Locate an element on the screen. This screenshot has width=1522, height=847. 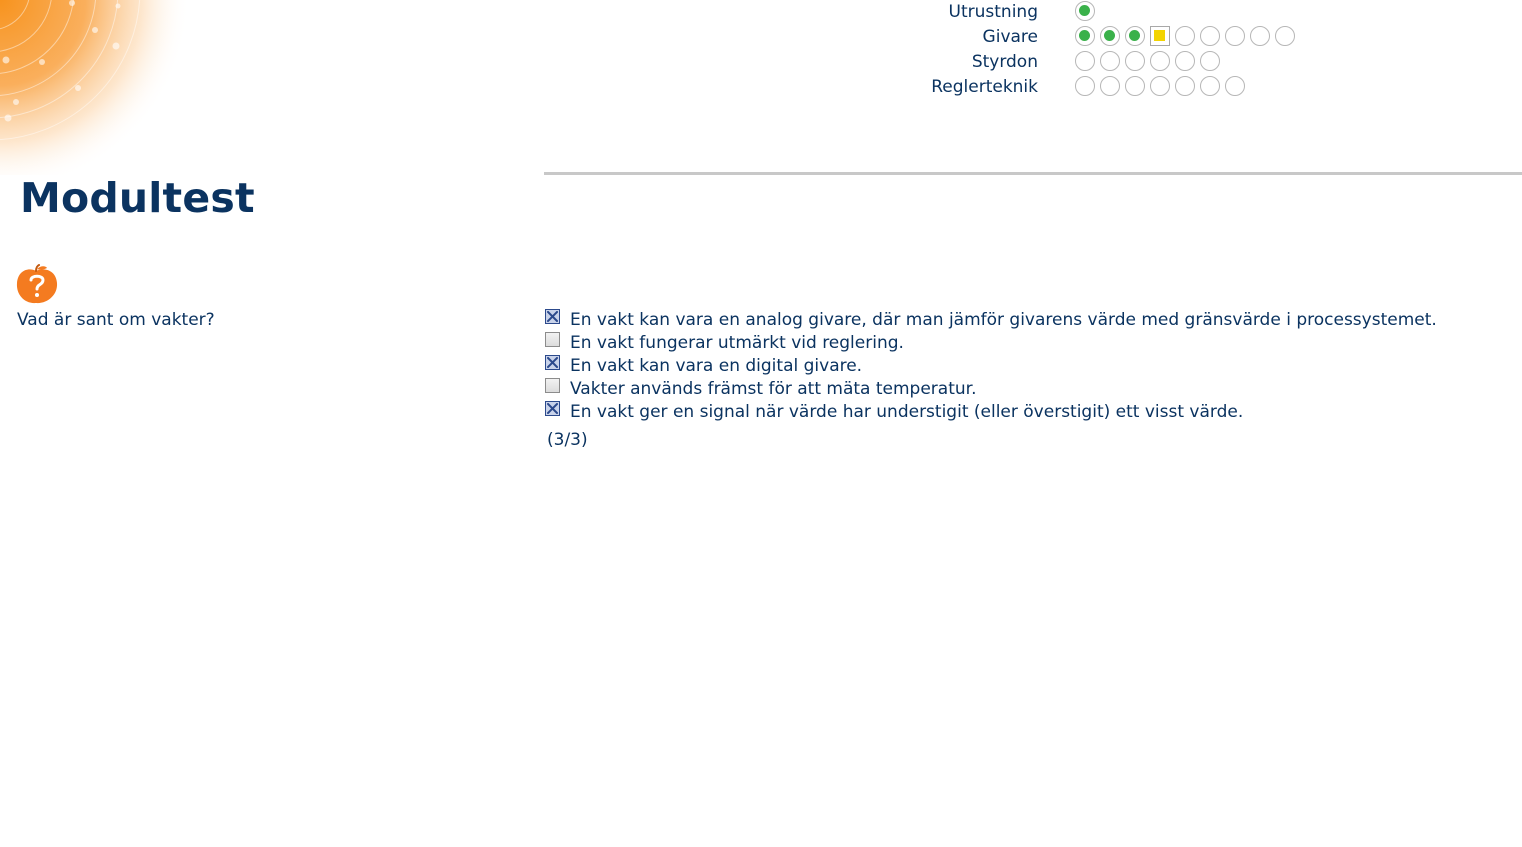
question-apple-icon is located at coordinates (37, 284).